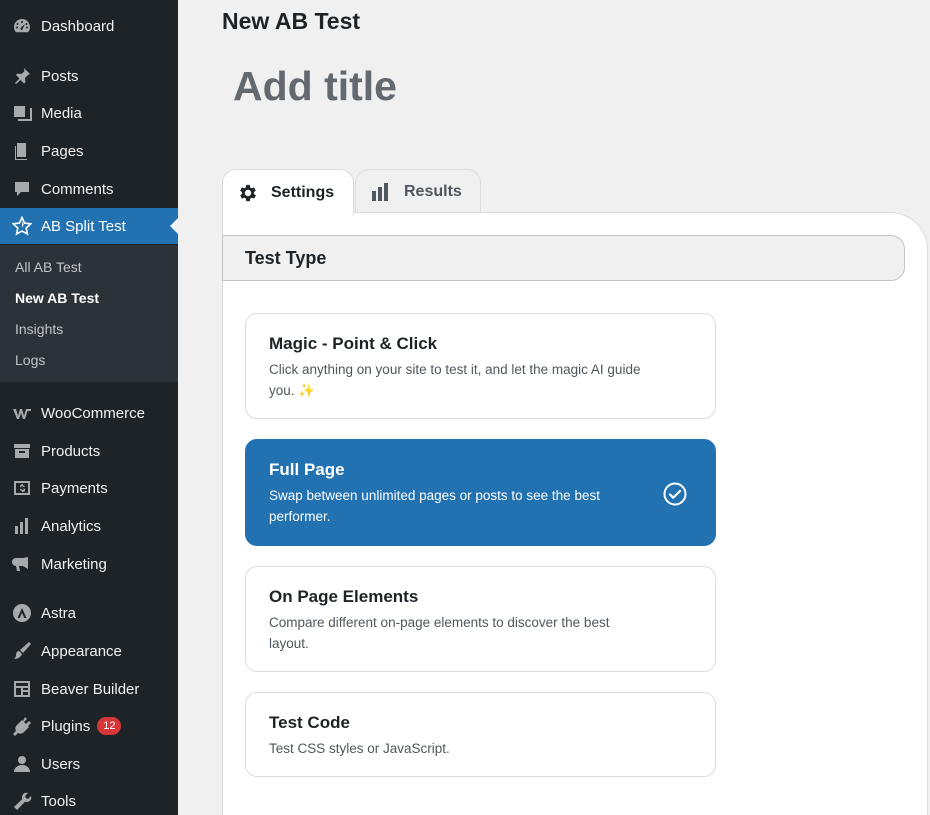 The height and width of the screenshot is (815, 930). What do you see at coordinates (286, 257) in the screenshot?
I see `section-title: Test Type` at bounding box center [286, 257].